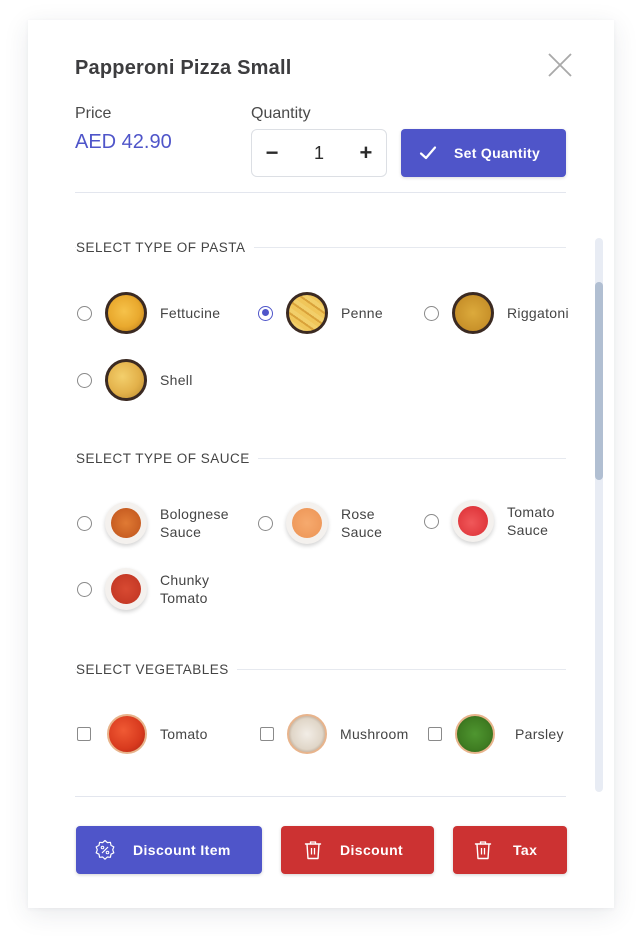  Describe the element at coordinates (84, 313) in the screenshot. I see `radio-fettucine` at that location.